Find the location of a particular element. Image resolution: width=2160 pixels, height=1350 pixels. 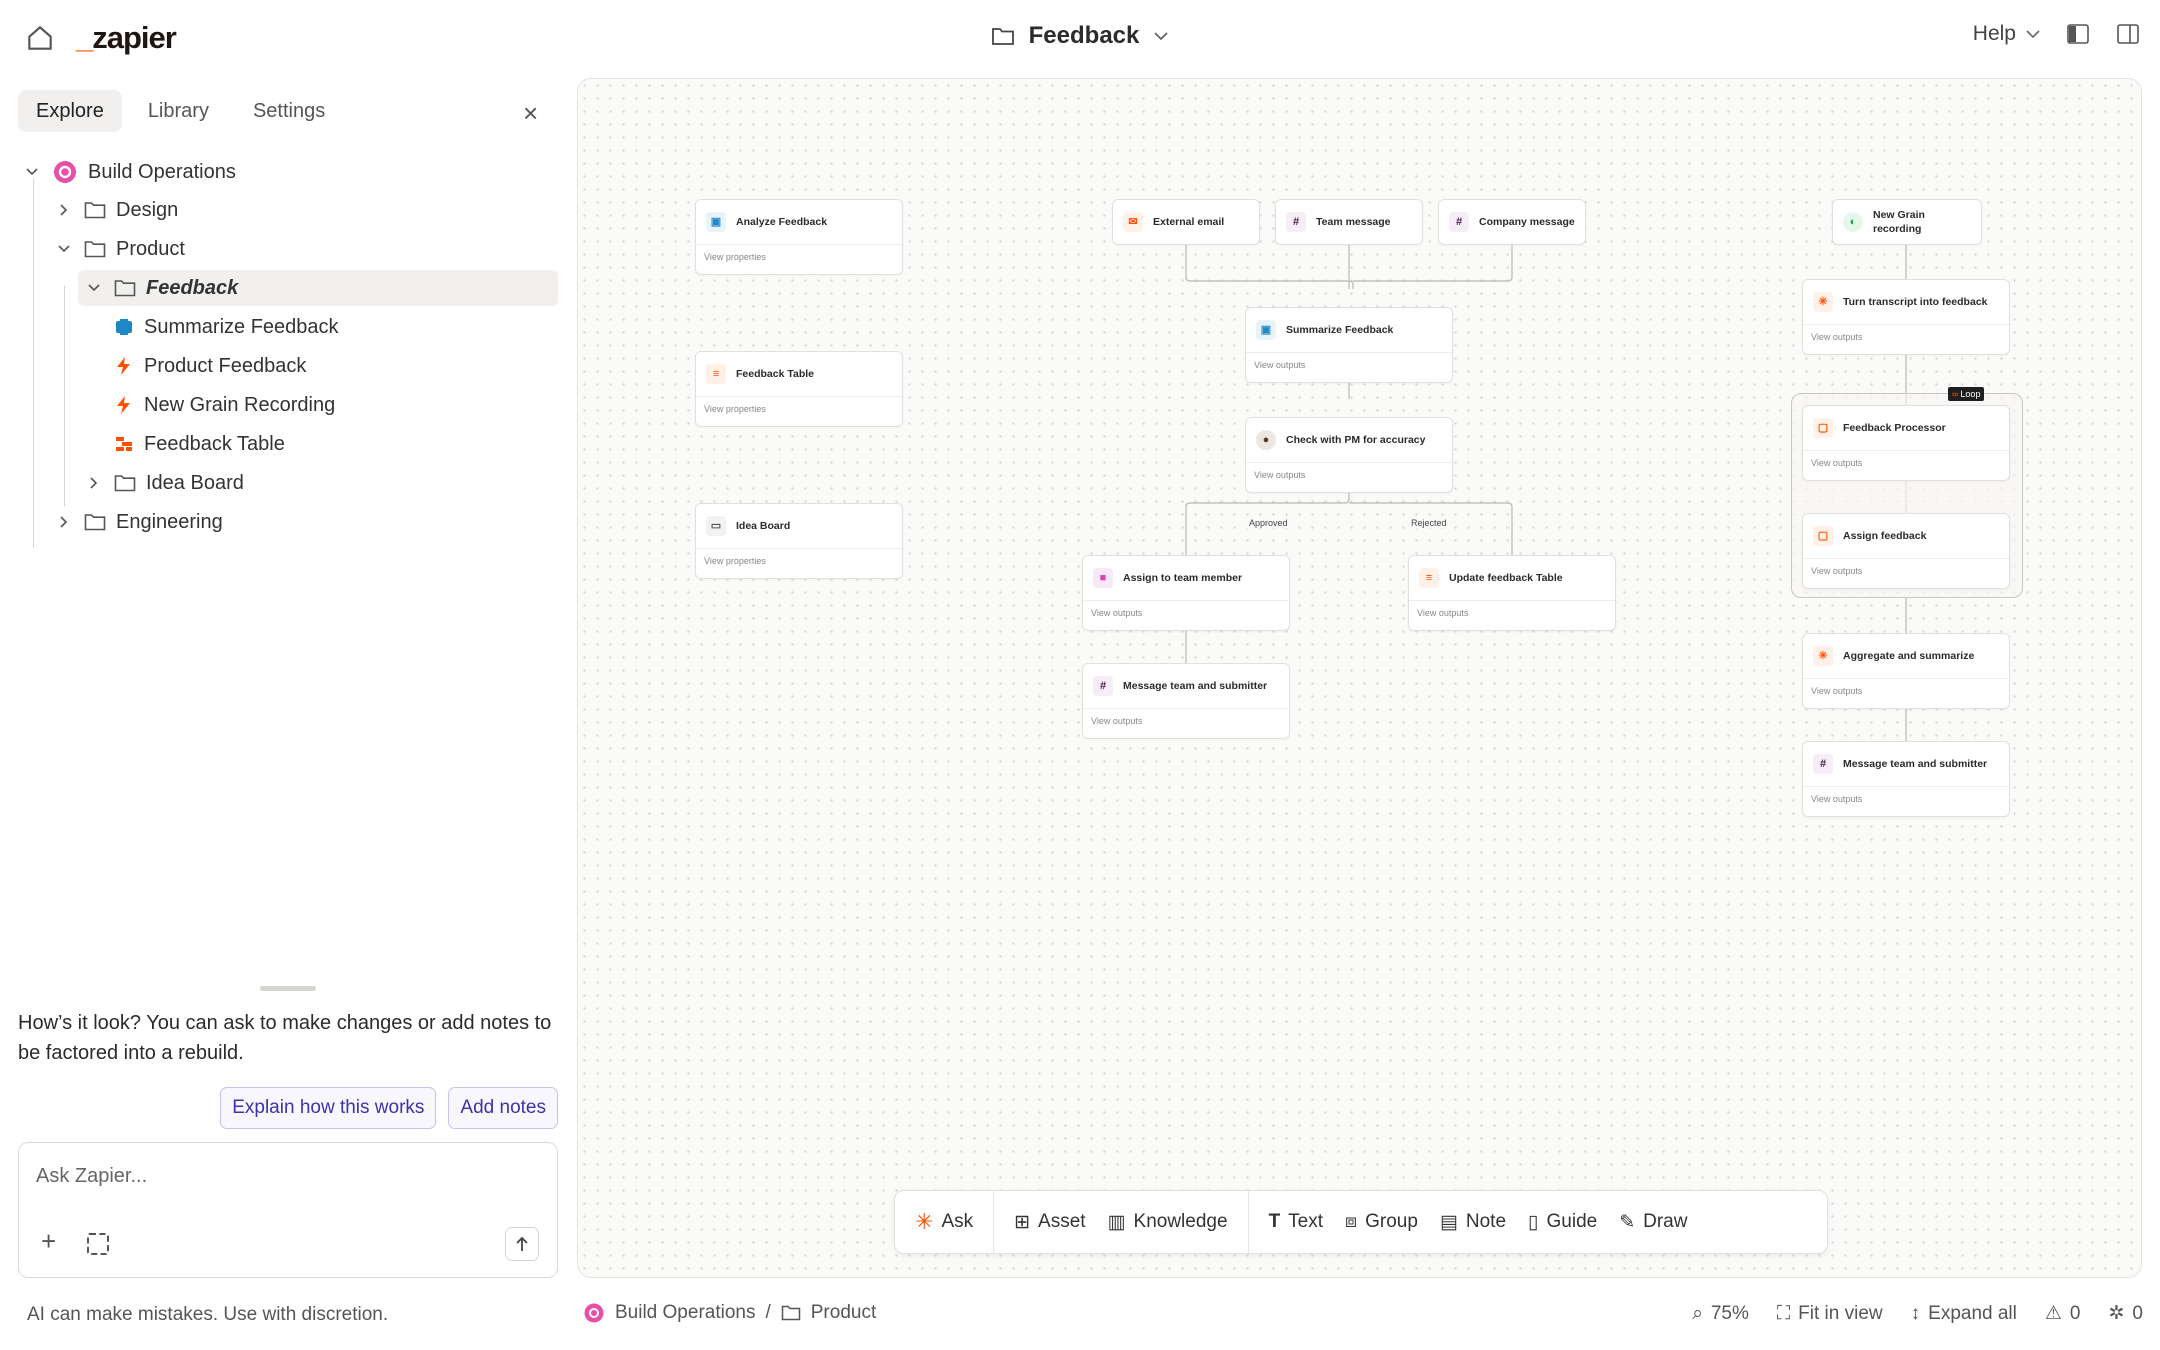

close-sidebar-icon: × is located at coordinates (530, 113).